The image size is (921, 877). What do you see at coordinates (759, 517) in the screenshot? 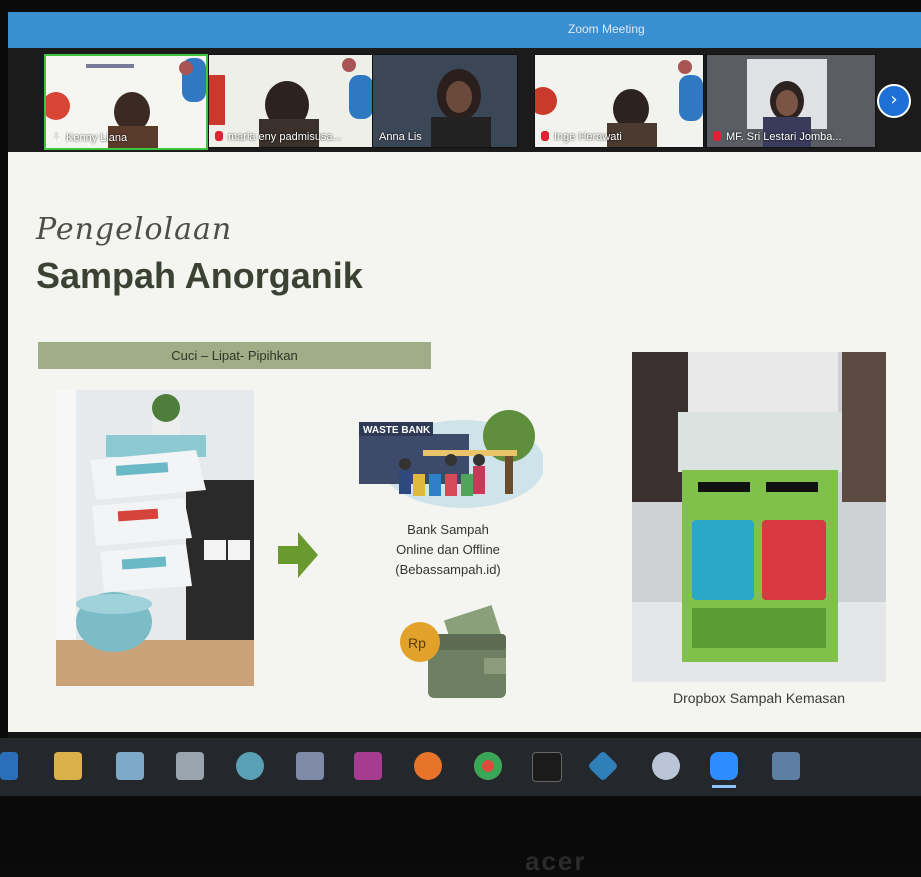
I see `dropbox-photo` at bounding box center [759, 517].